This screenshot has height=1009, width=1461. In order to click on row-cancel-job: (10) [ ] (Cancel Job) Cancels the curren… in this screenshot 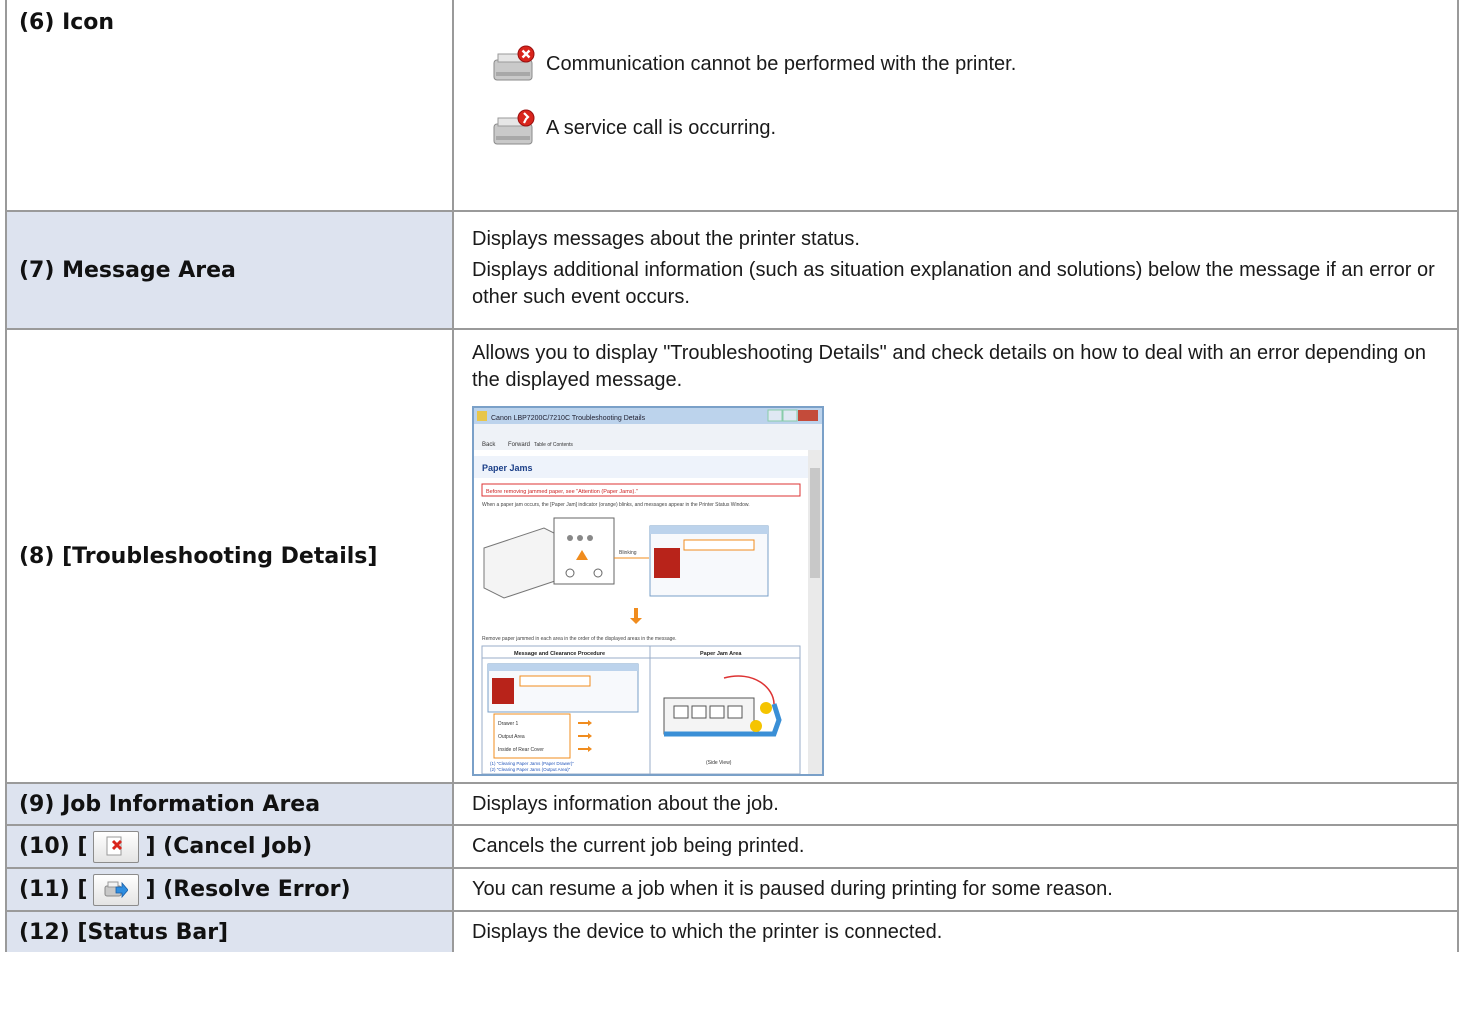, I will do `click(732, 847)`.